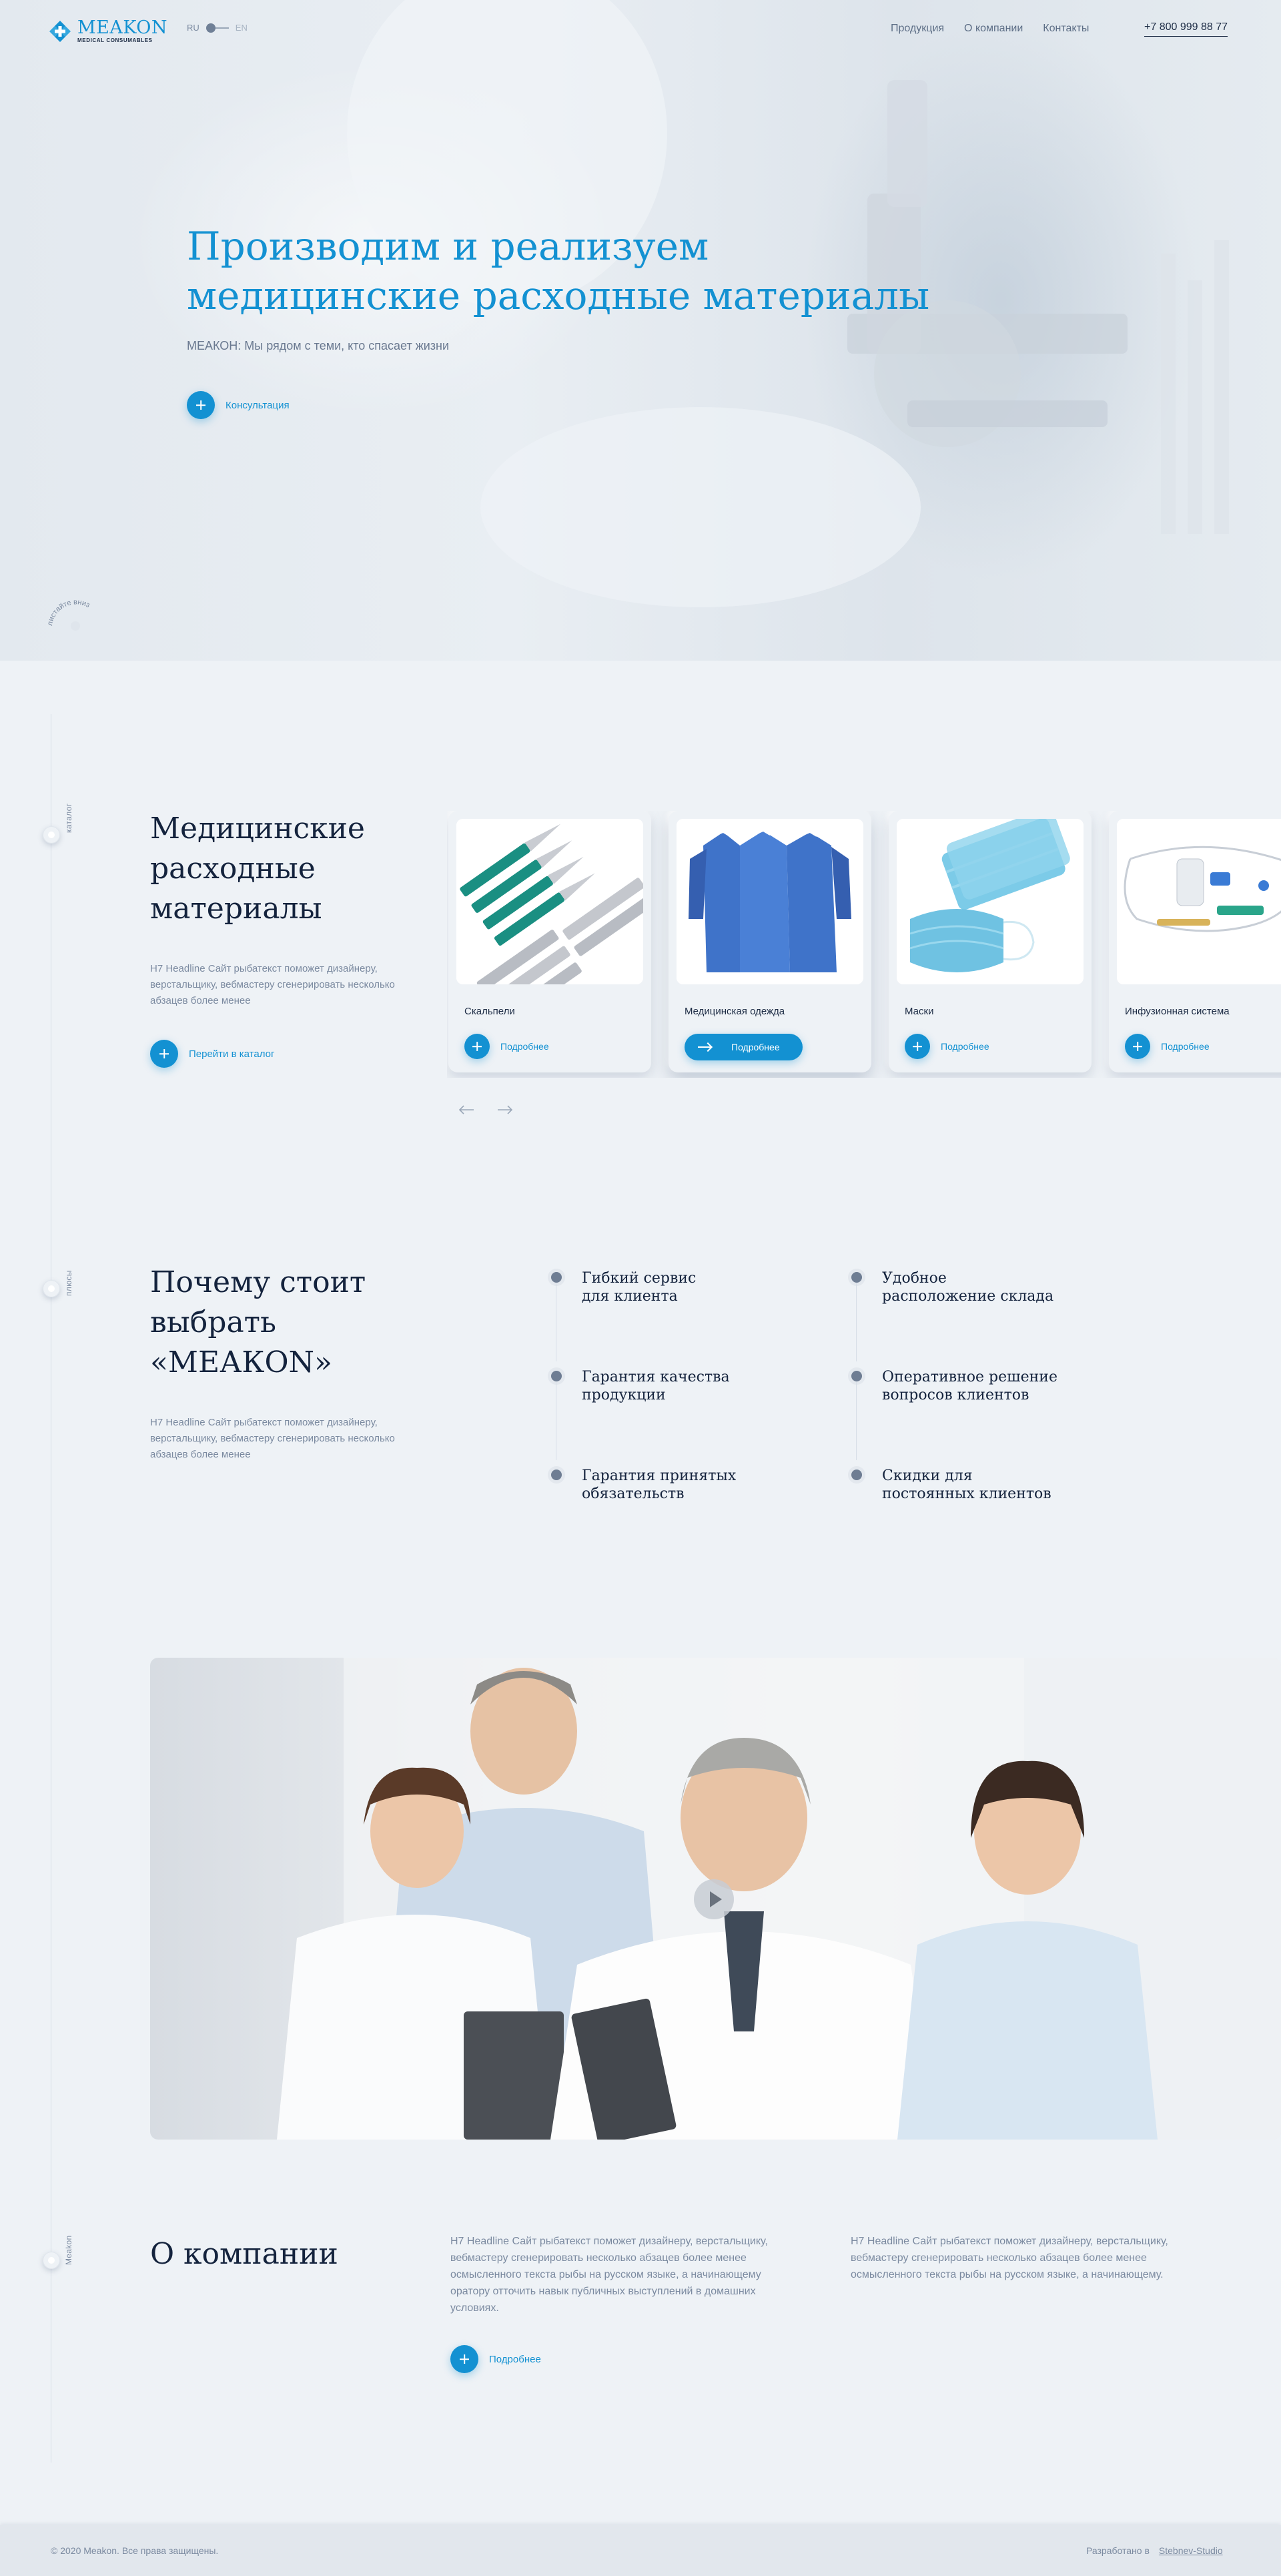 The width and height of the screenshot is (1281, 2576). What do you see at coordinates (69, 1283) in the screenshot?
I see `rail-label-pluses: плюсы` at bounding box center [69, 1283].